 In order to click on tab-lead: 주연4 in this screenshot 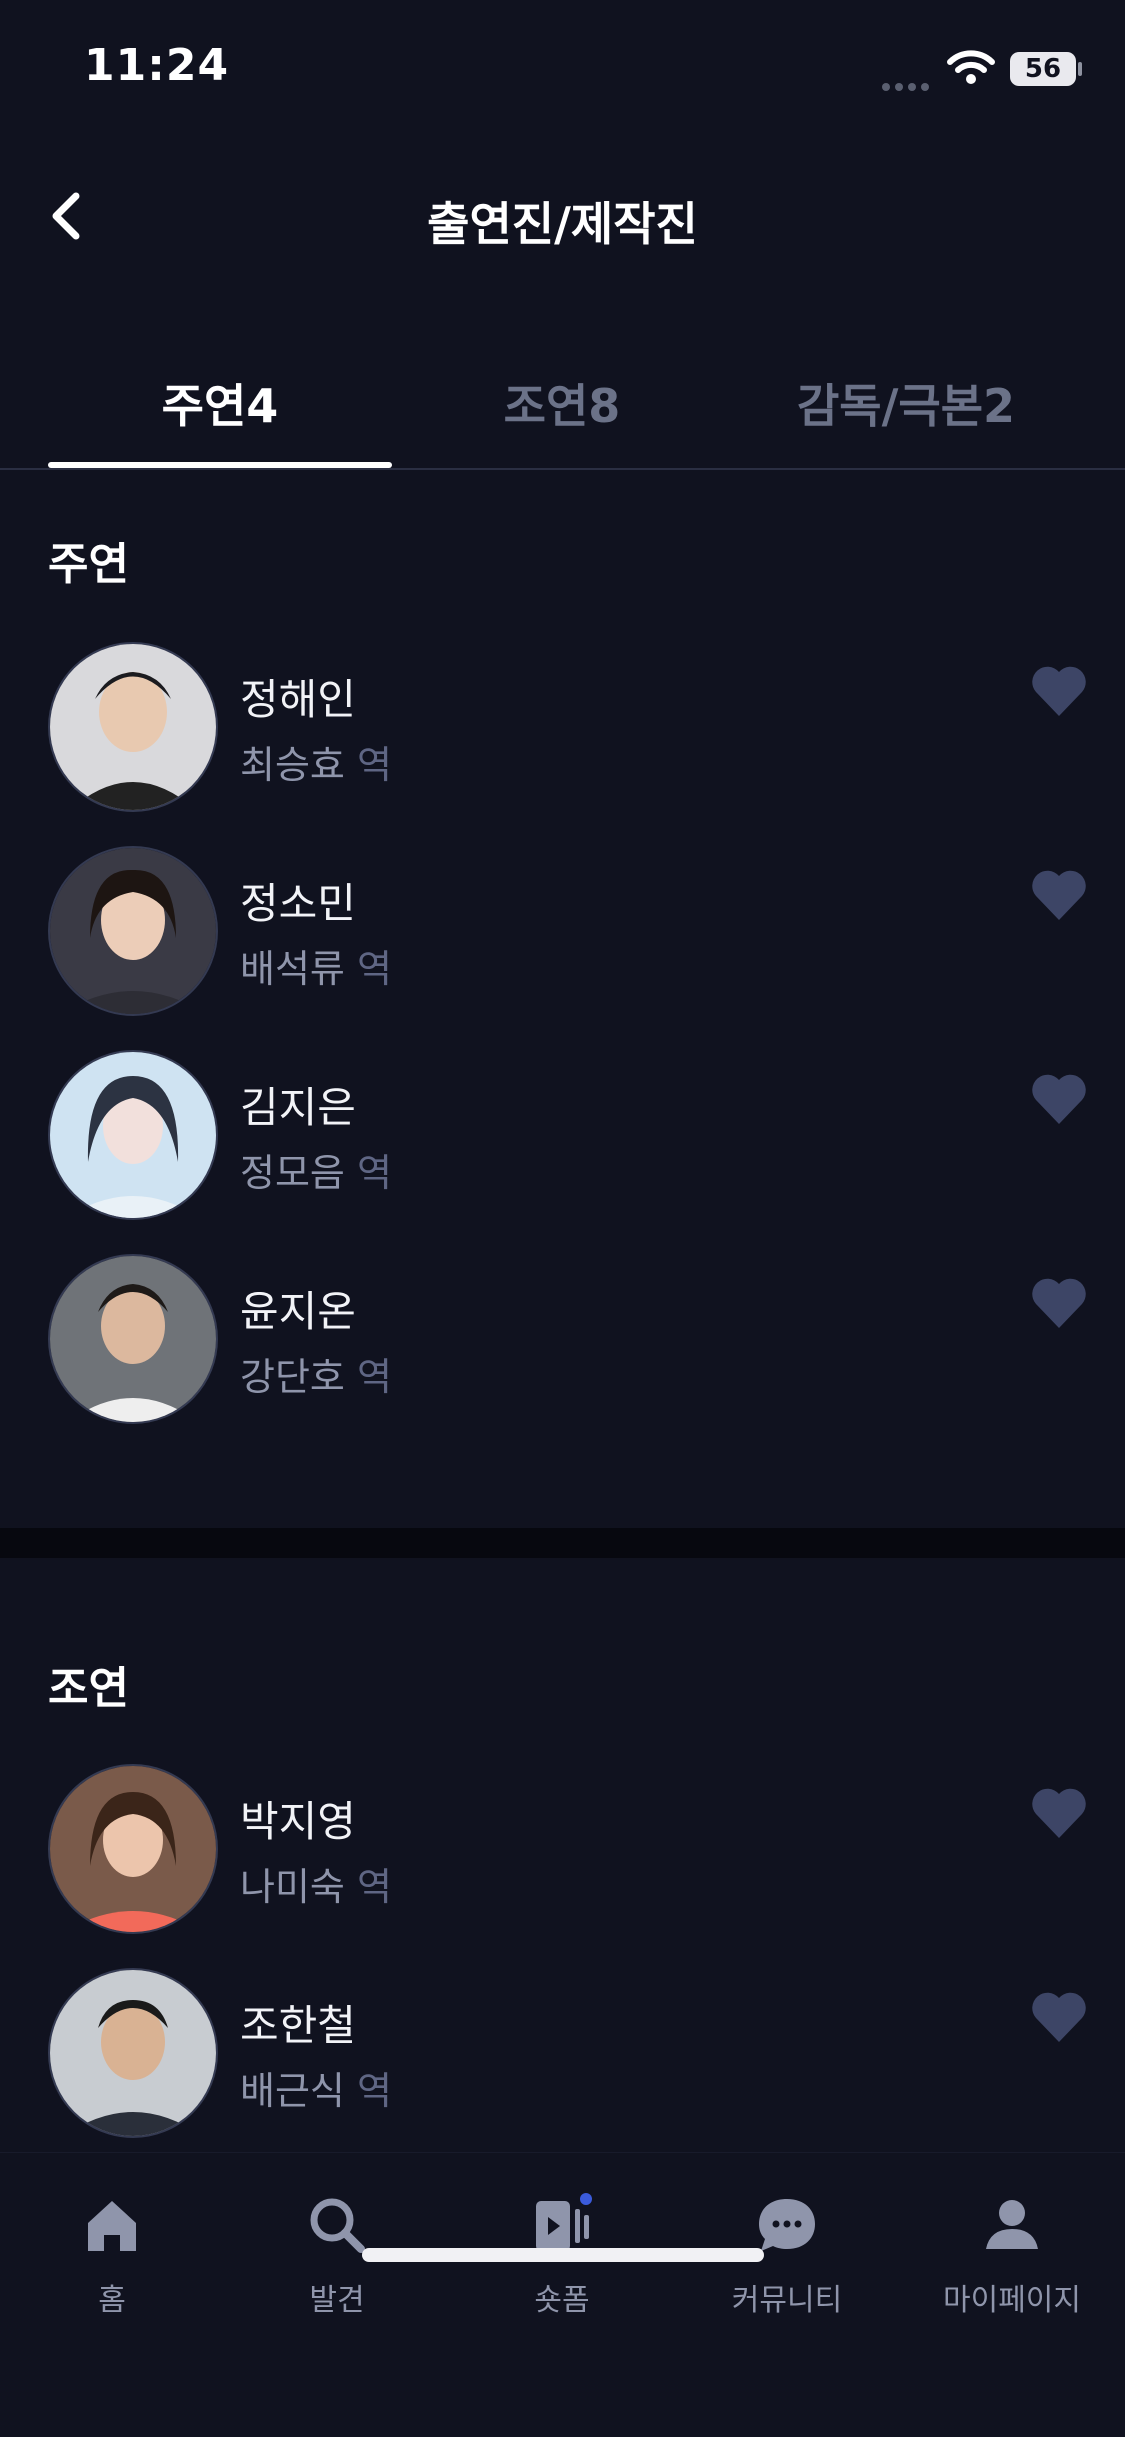, I will do `click(220, 403)`.